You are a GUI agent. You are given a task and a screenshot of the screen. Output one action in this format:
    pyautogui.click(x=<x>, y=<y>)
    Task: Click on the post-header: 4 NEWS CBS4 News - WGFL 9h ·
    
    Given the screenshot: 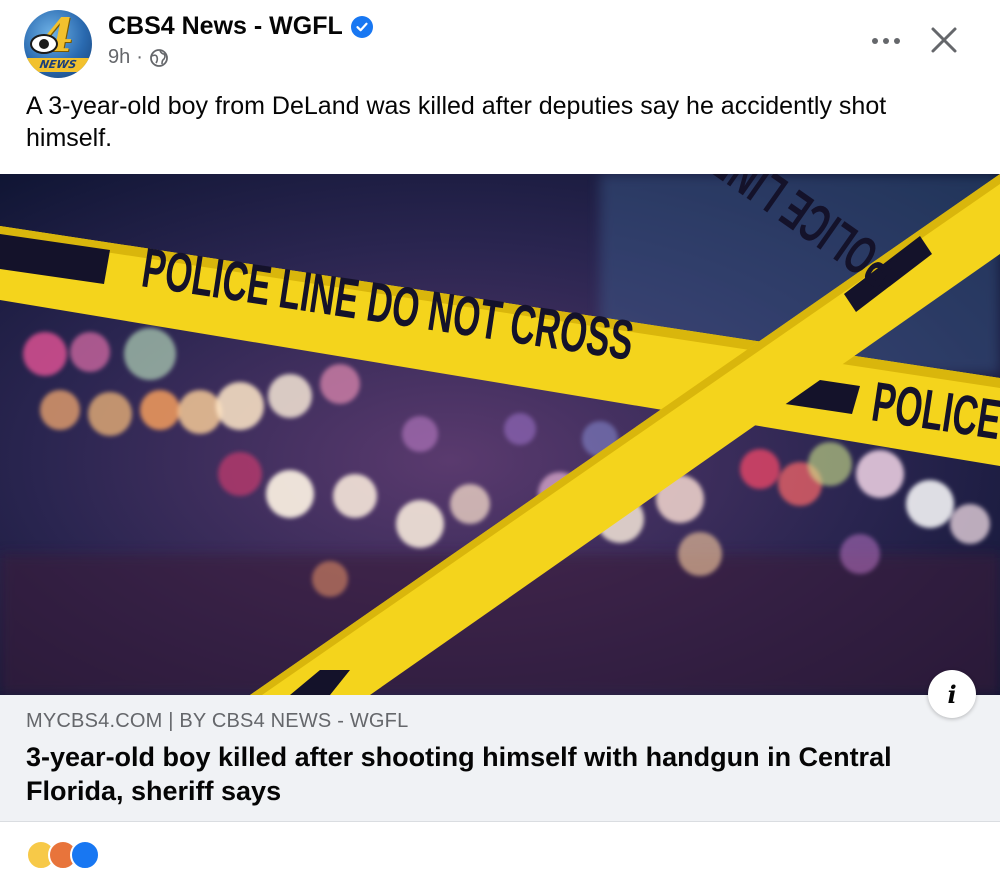 What is the action you would take?
    pyautogui.click(x=500, y=44)
    